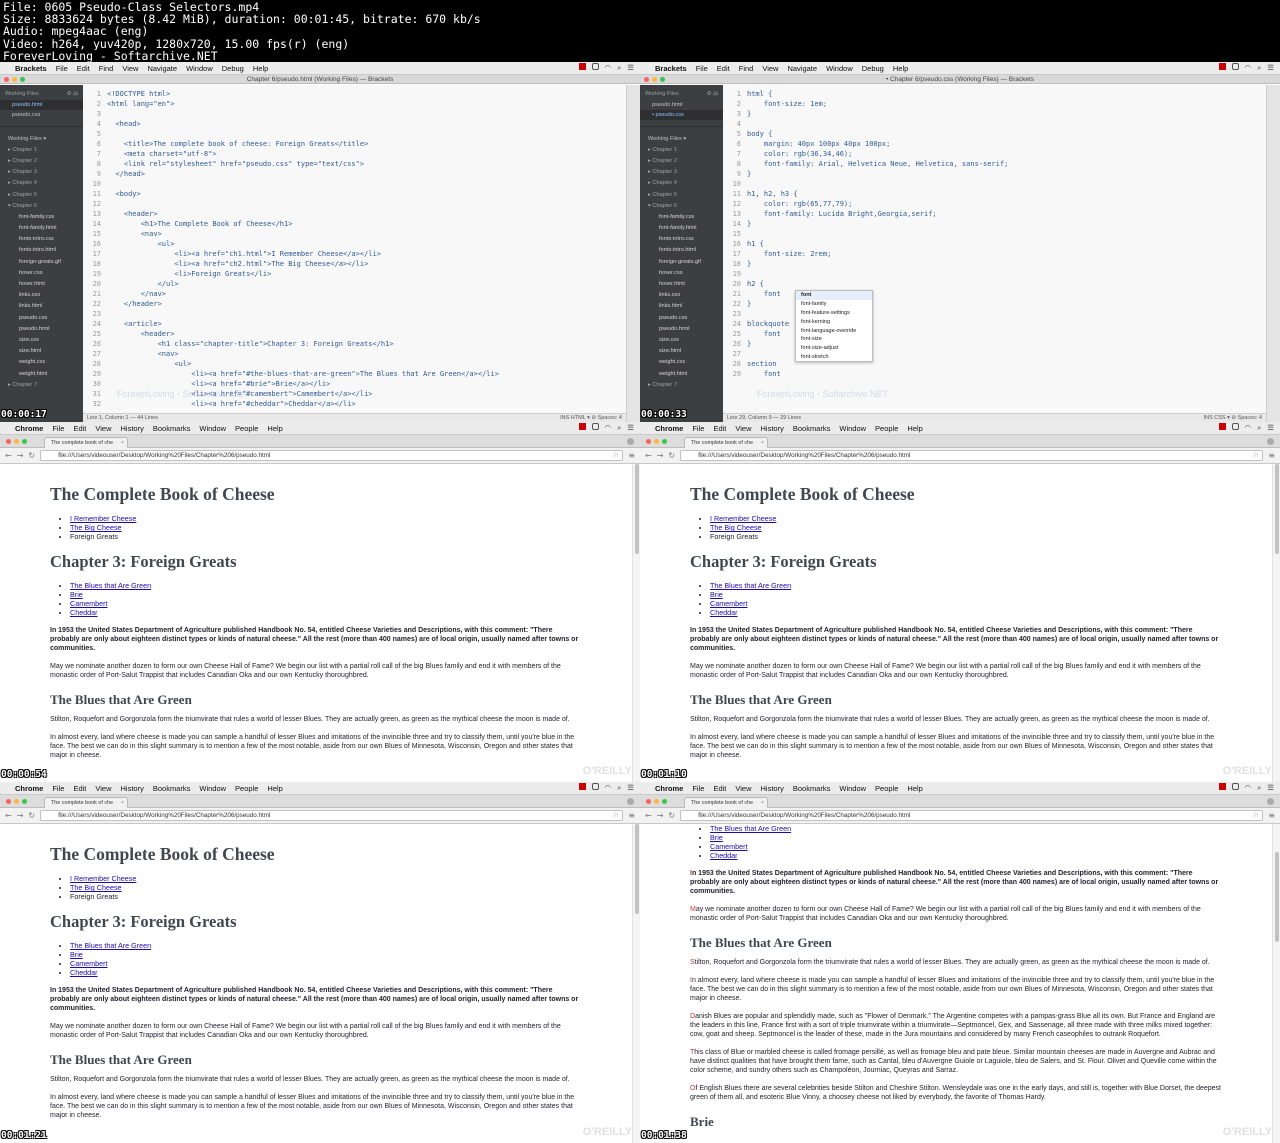 Image resolution: width=1280 pixels, height=1143 pixels. What do you see at coordinates (671, 815) in the screenshot?
I see `reload-icon: ↻` at bounding box center [671, 815].